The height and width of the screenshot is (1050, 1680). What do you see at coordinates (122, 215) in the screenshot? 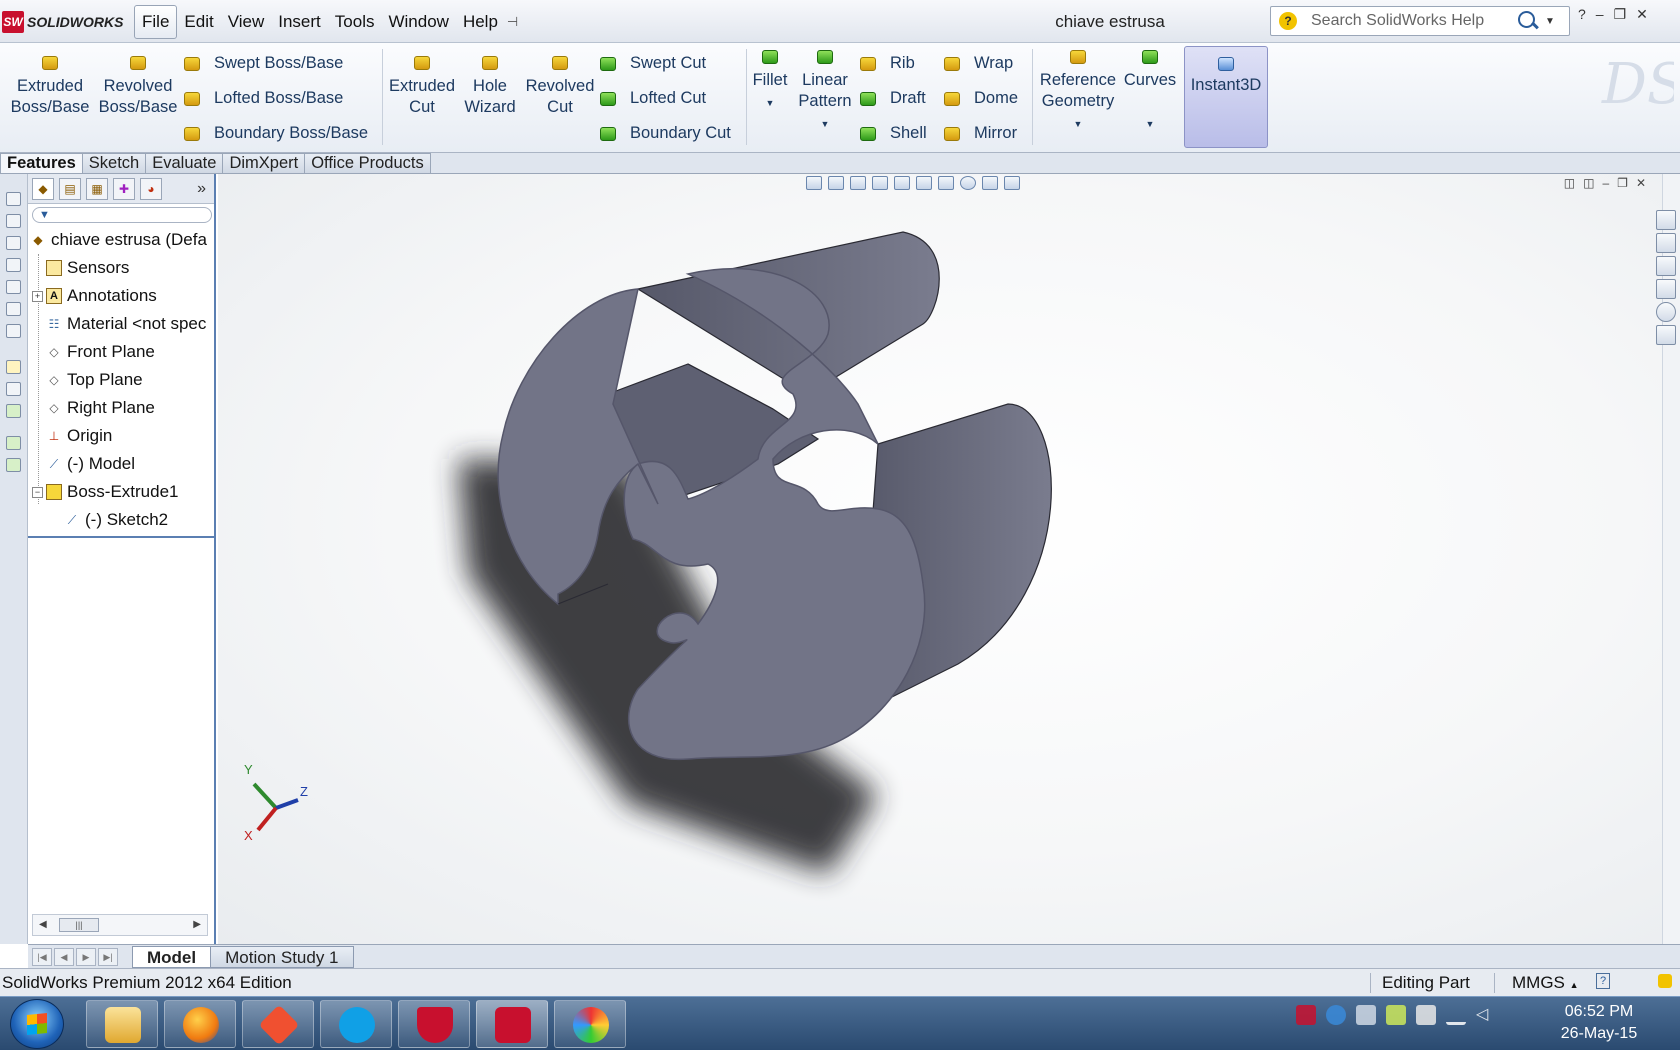
I see `tree-filter: ▼` at bounding box center [122, 215].